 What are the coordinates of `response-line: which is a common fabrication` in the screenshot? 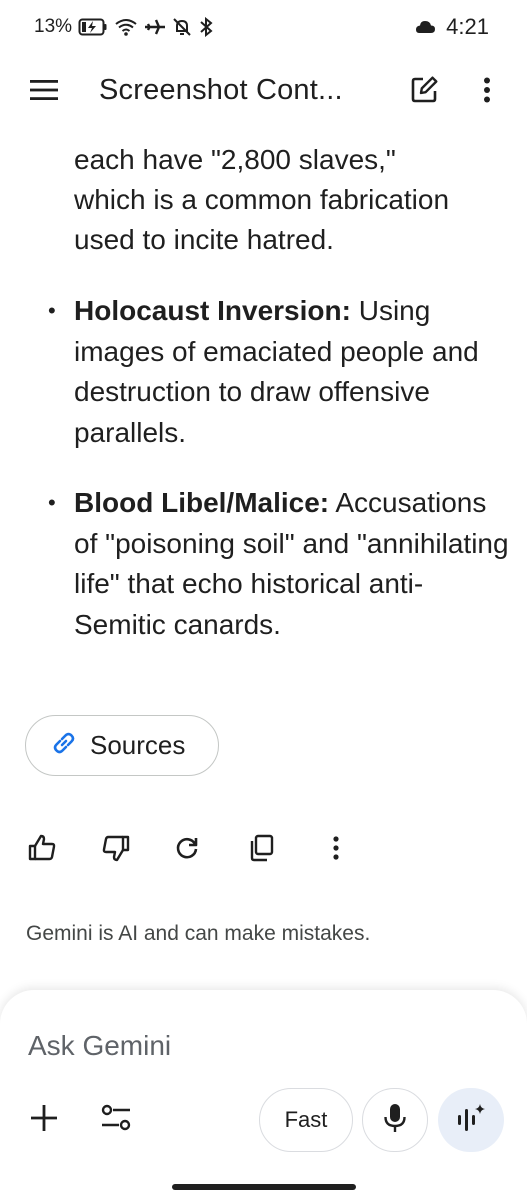 It's located at (262, 199).